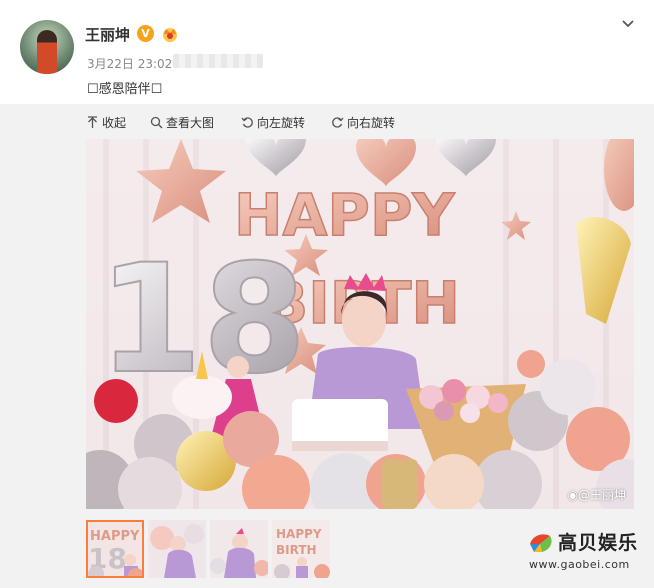  What do you see at coordinates (628, 24) in the screenshot?
I see `chevron-down-icon` at bounding box center [628, 24].